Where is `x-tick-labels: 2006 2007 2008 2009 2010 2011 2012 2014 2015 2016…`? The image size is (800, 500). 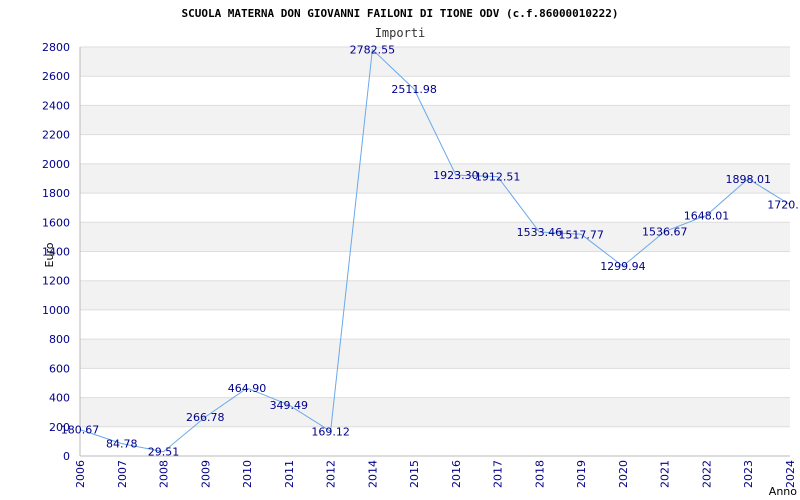
x-tick-labels: 2006 2007 2008 2009 2010 2011 2012 2014 2015 2016… is located at coordinates (435, 474).